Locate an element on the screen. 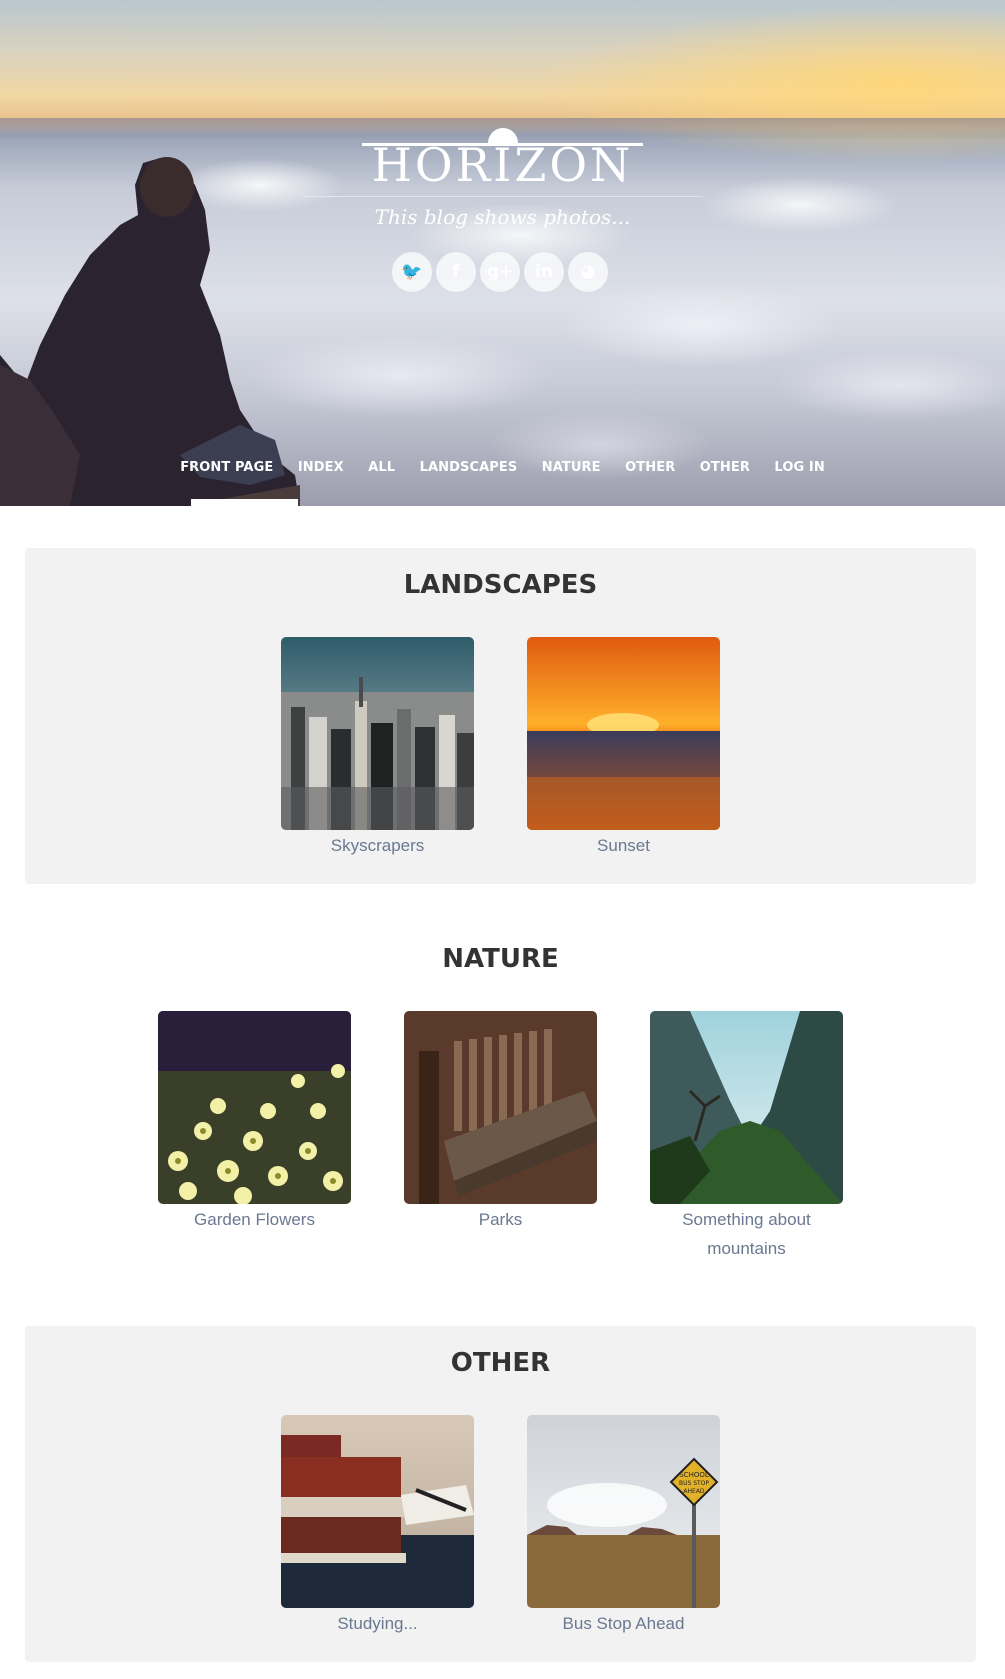 The height and width of the screenshot is (1679, 1005). nav-front-page: FRONT PAGE is located at coordinates (226, 467).